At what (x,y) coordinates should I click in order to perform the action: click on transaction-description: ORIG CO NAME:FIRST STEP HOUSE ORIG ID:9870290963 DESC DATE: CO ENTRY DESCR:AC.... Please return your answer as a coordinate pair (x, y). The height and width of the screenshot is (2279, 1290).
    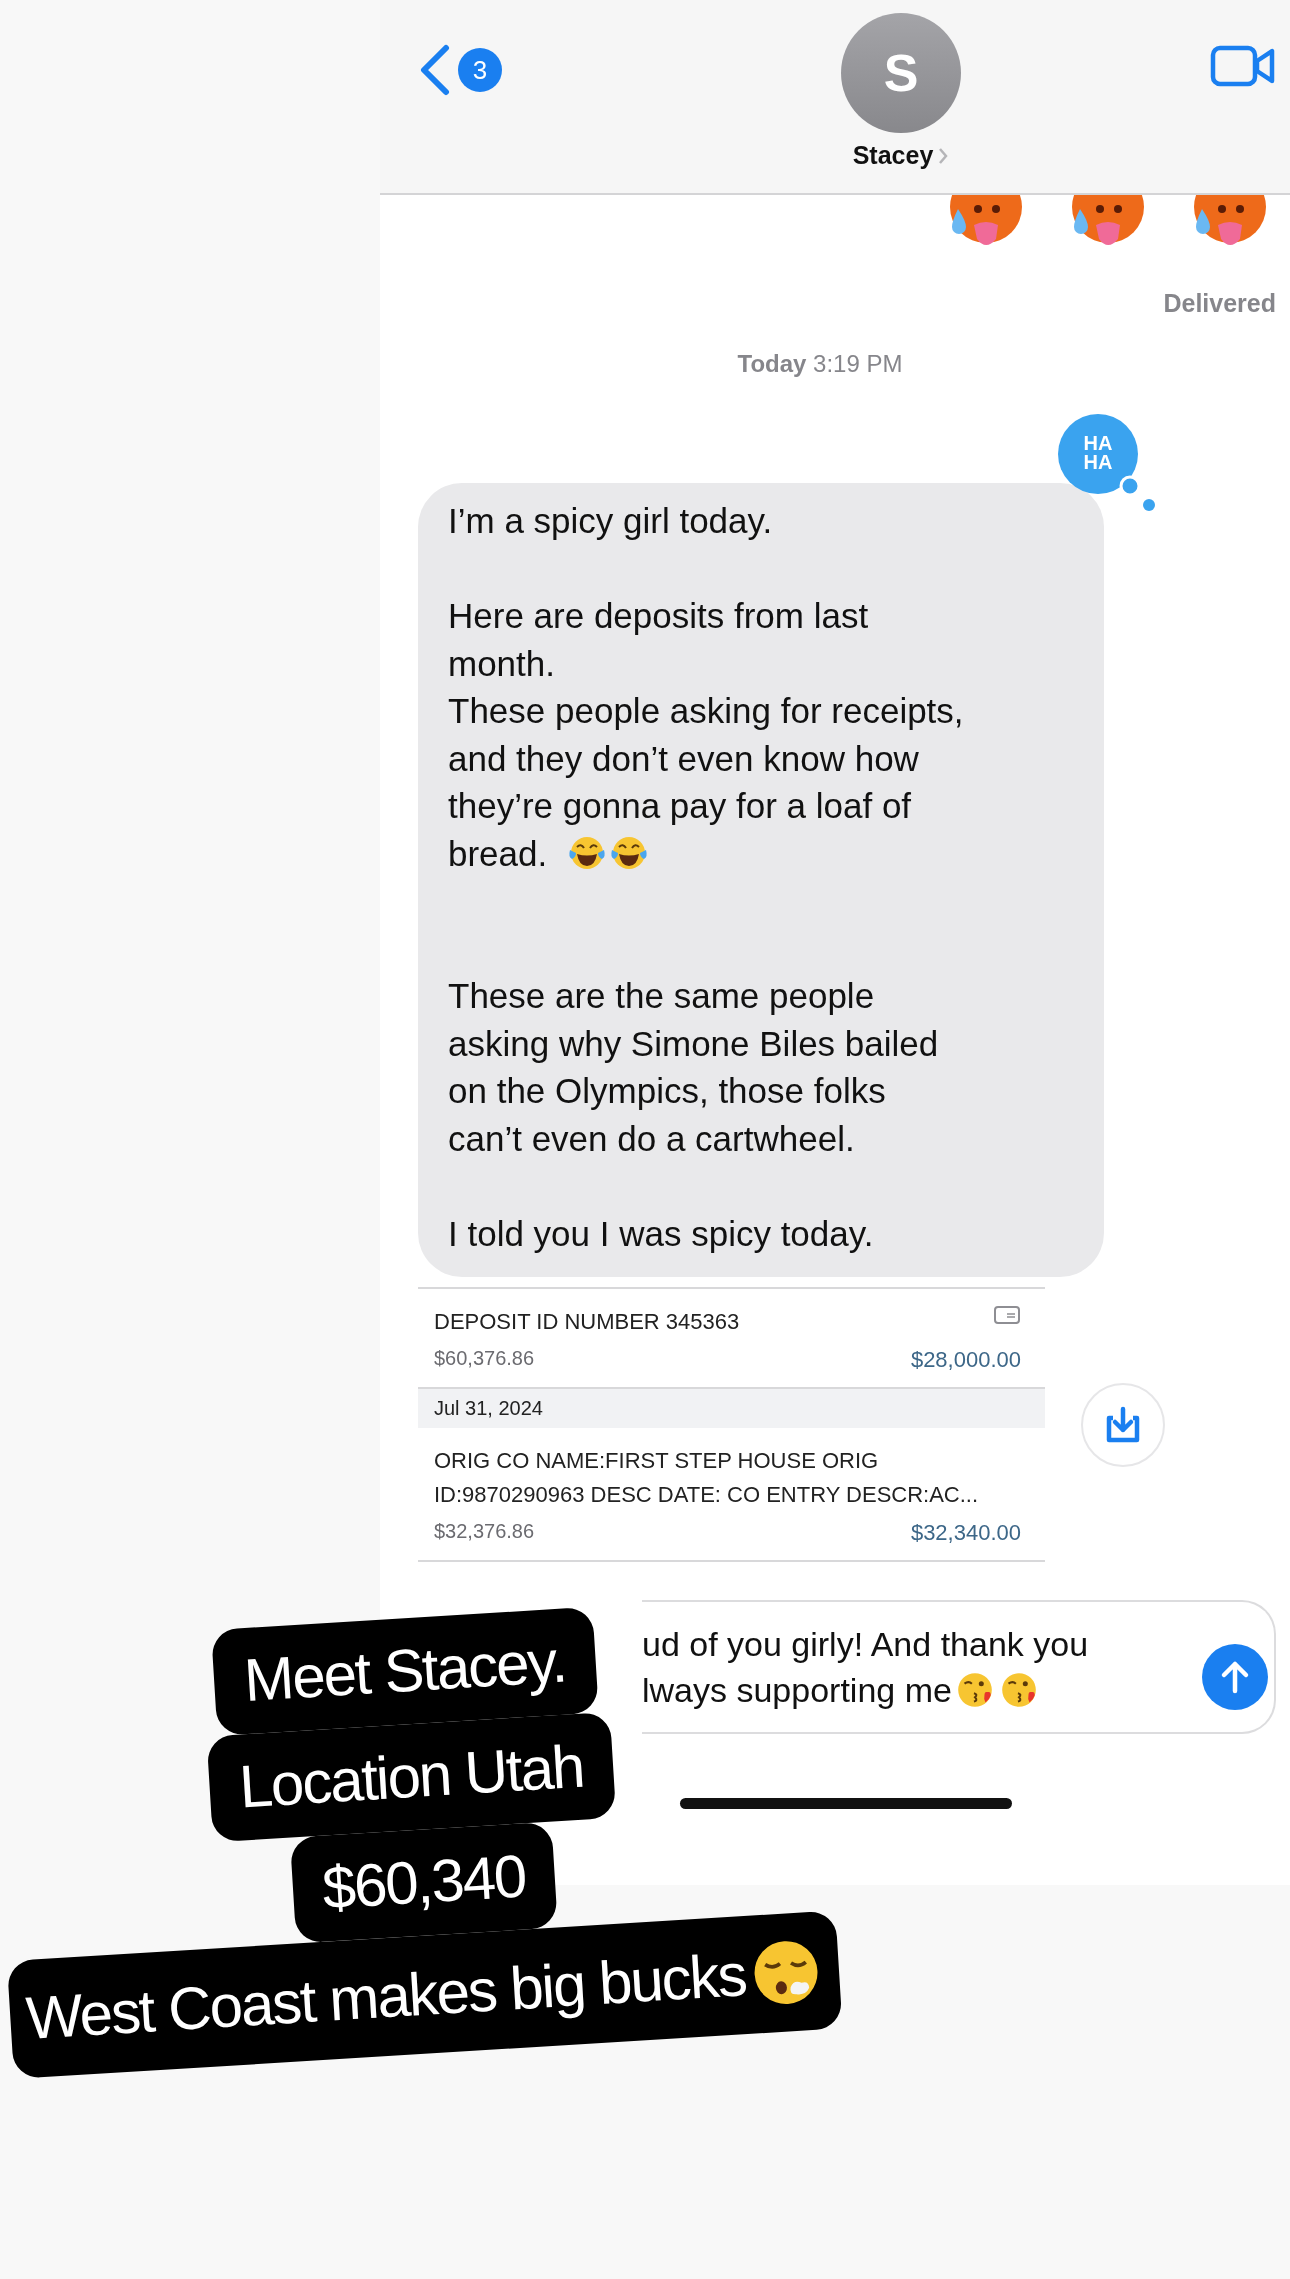
    Looking at the image, I should click on (706, 1478).